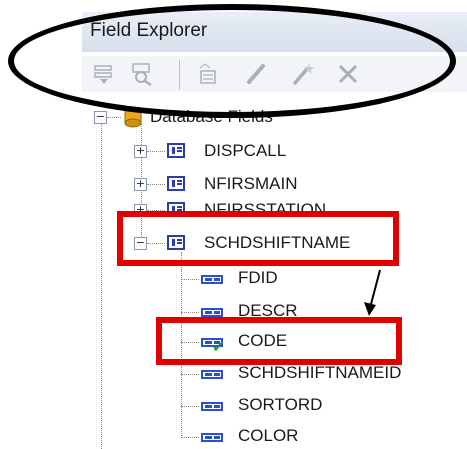 This screenshot has height=449, width=467. What do you see at coordinates (372, 292) in the screenshot?
I see `annotation-arrow-icon` at bounding box center [372, 292].